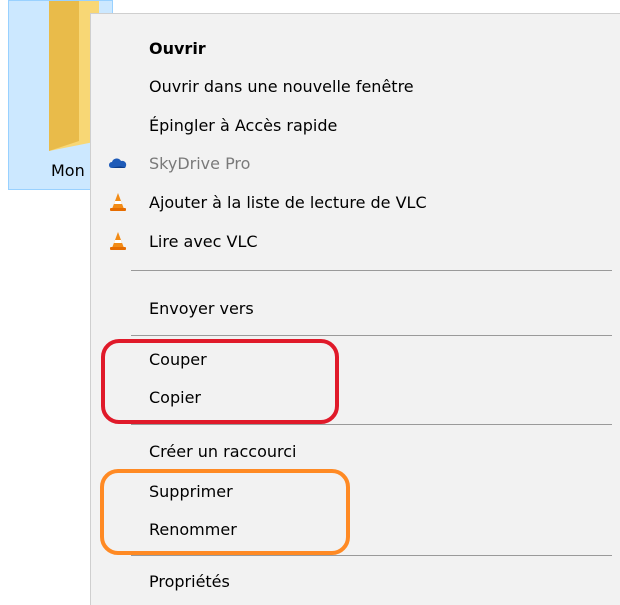  I want to click on menu-item-add-vlc-playlist: Ajouter à la liste de lecture de VLC, so click(355, 202).